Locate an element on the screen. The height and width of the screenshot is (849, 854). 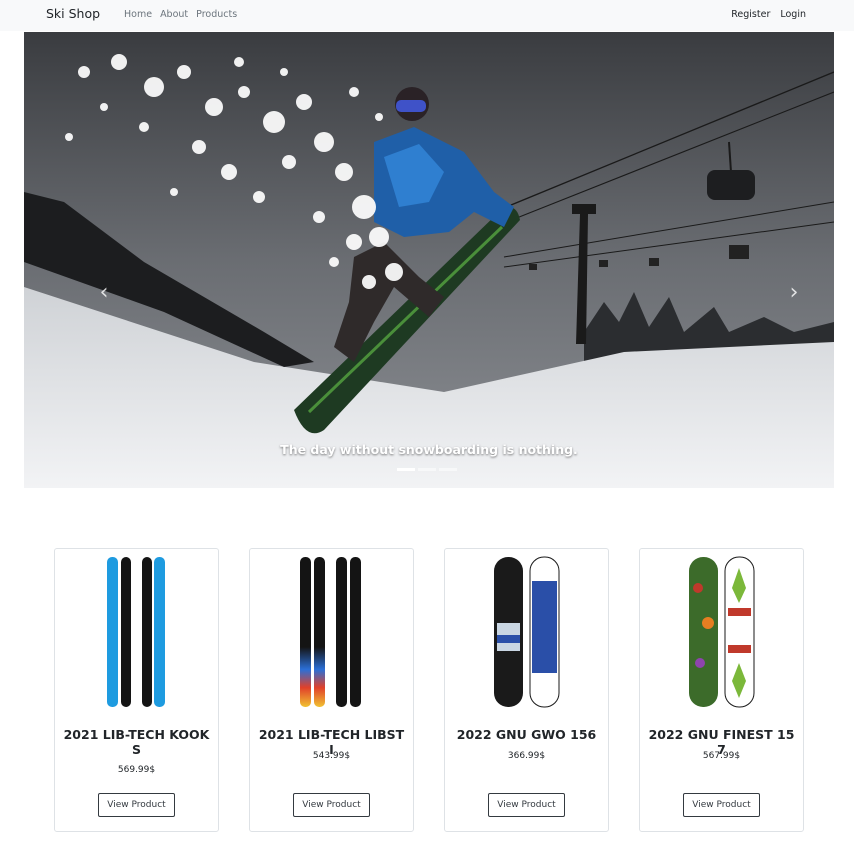
product-card: 2022 GNU FINEST 157 567.99$ View Product is located at coordinates (721, 690).